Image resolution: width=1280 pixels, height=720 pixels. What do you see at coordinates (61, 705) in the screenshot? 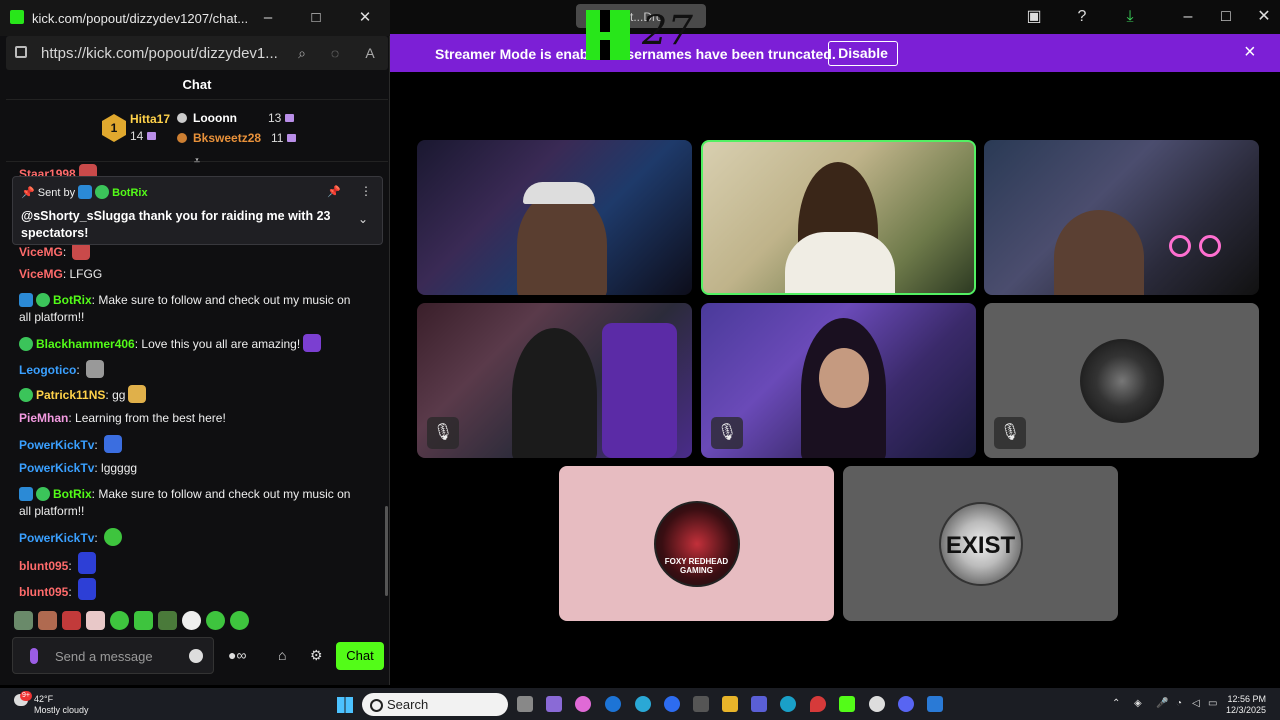
I see `weather-widget: 42°F Mostly cloudy` at bounding box center [61, 705].